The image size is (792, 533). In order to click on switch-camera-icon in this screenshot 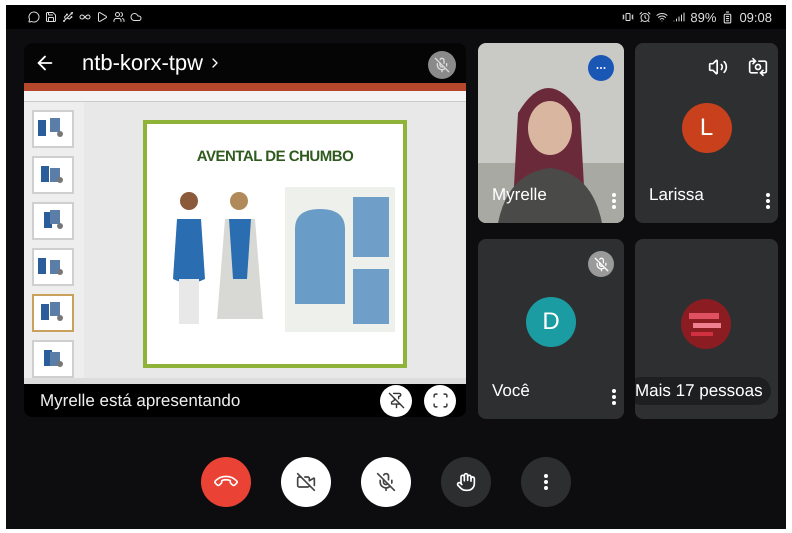, I will do `click(758, 67)`.